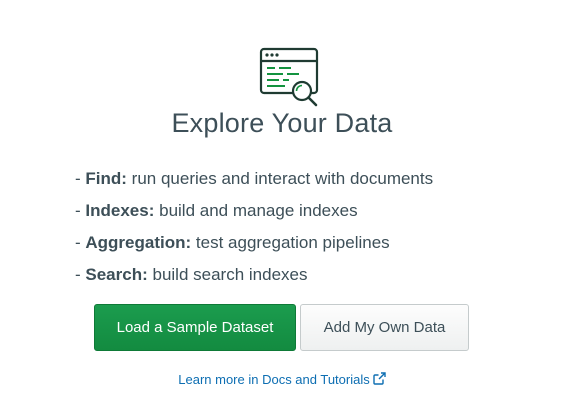  Describe the element at coordinates (384, 327) in the screenshot. I see `add-my-own-data-button: Add My Own Data` at that location.